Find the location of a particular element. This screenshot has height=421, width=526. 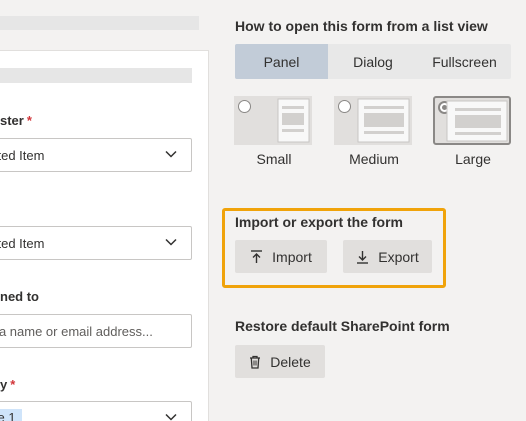

export-button-label: Export is located at coordinates (398, 256).